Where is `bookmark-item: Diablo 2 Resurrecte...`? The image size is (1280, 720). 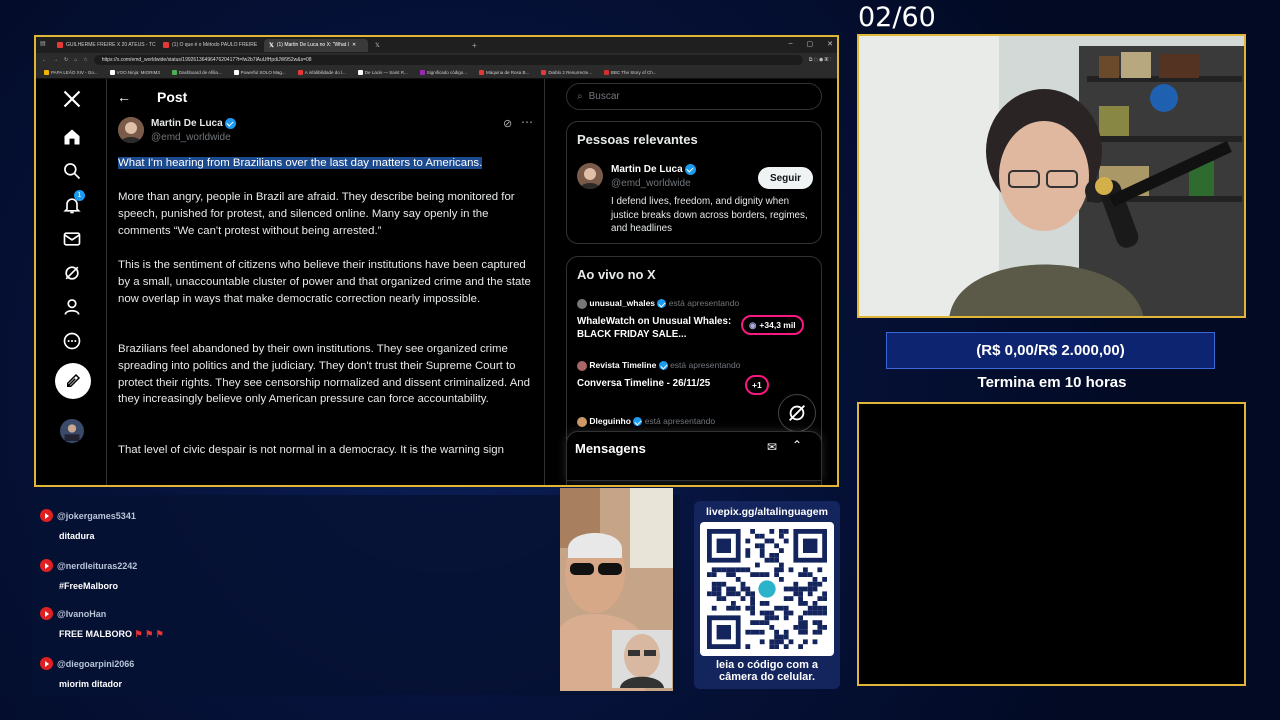
bookmark-item: Diablo 2 Resurrecte... is located at coordinates (566, 72).